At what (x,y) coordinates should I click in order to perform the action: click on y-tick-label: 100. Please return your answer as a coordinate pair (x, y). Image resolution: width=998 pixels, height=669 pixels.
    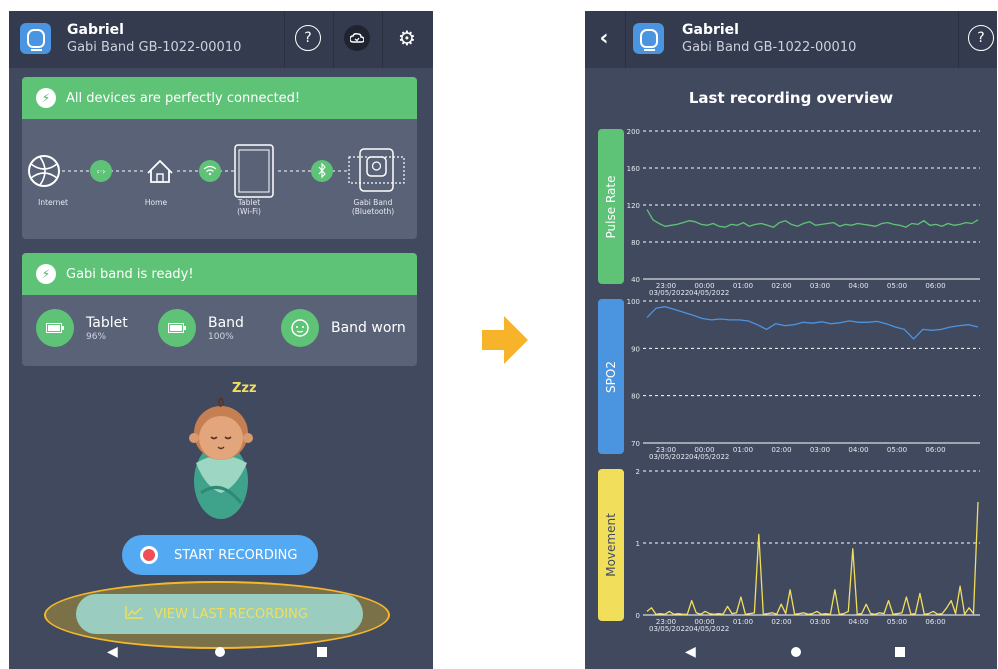
    Looking at the image, I should click on (633, 302).